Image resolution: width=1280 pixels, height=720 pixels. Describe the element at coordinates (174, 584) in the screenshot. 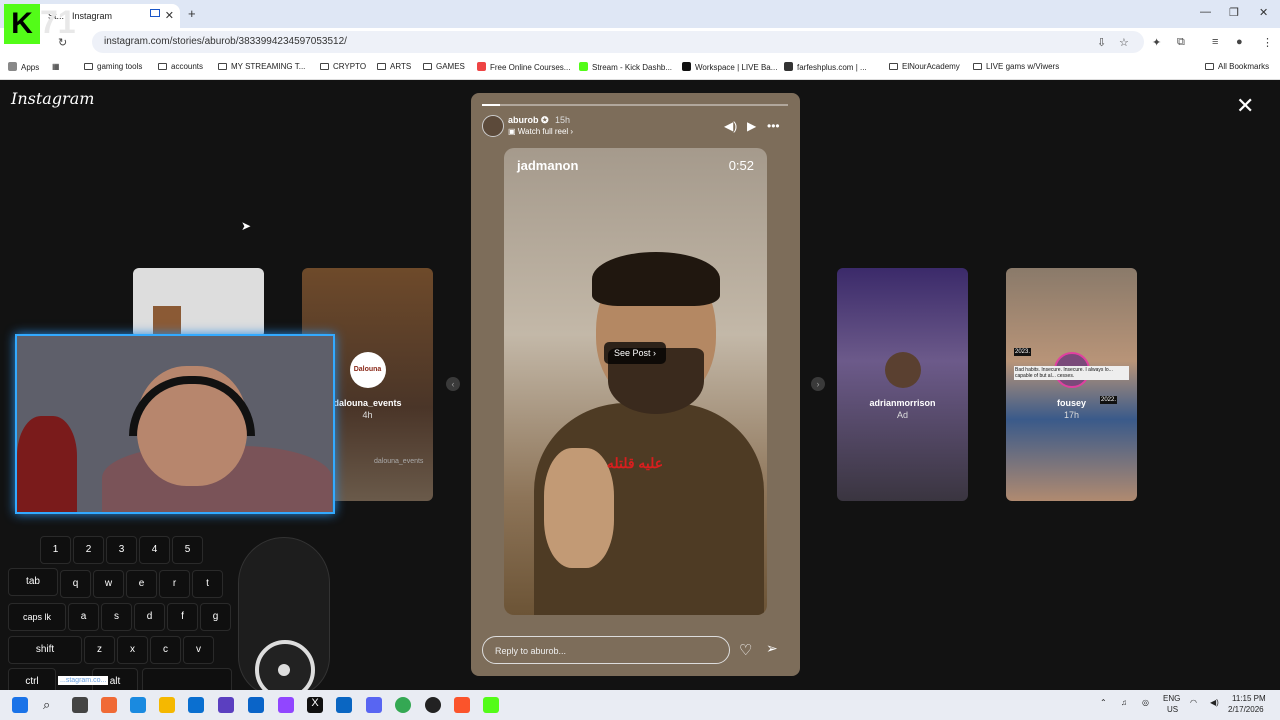

I see `key-r: r` at that location.